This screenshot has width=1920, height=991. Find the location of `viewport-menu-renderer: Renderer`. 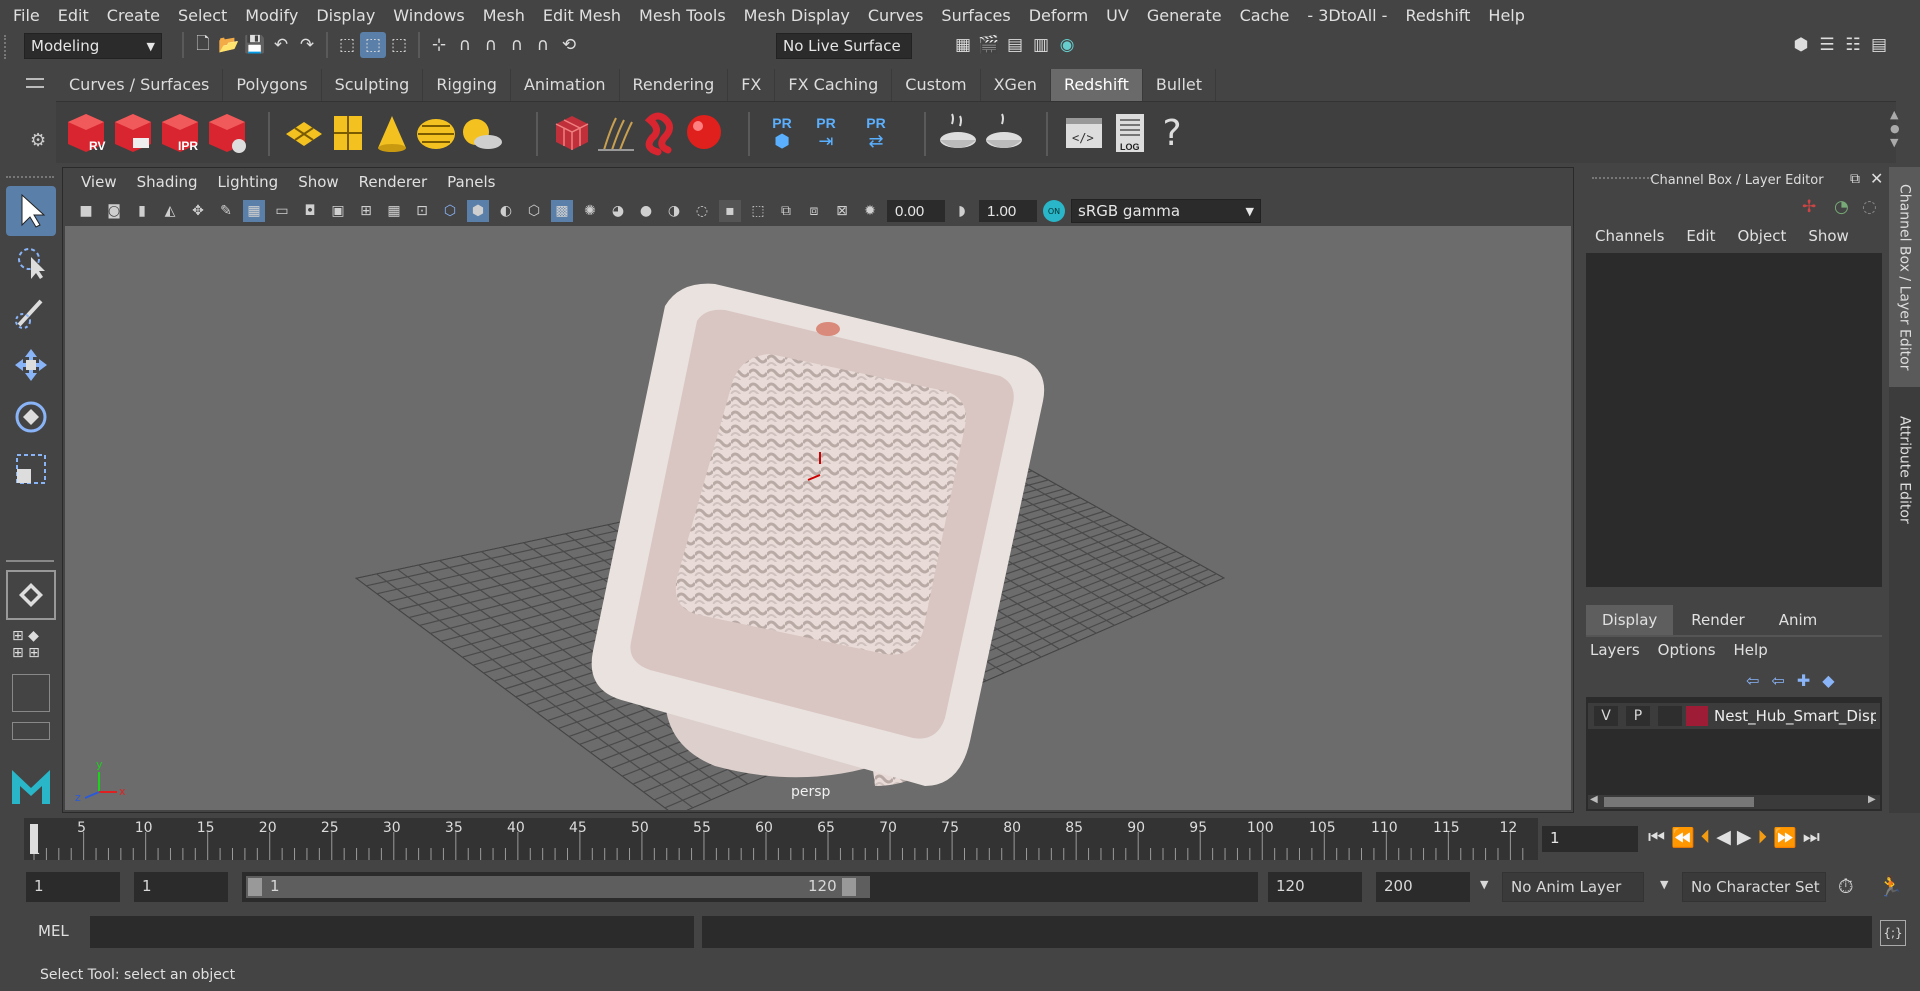

viewport-menu-renderer: Renderer is located at coordinates (393, 182).